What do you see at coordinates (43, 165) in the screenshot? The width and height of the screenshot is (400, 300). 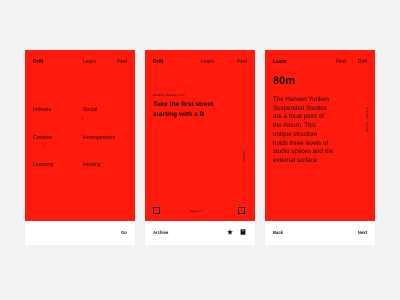 I see `topic-learning: Learning` at bounding box center [43, 165].